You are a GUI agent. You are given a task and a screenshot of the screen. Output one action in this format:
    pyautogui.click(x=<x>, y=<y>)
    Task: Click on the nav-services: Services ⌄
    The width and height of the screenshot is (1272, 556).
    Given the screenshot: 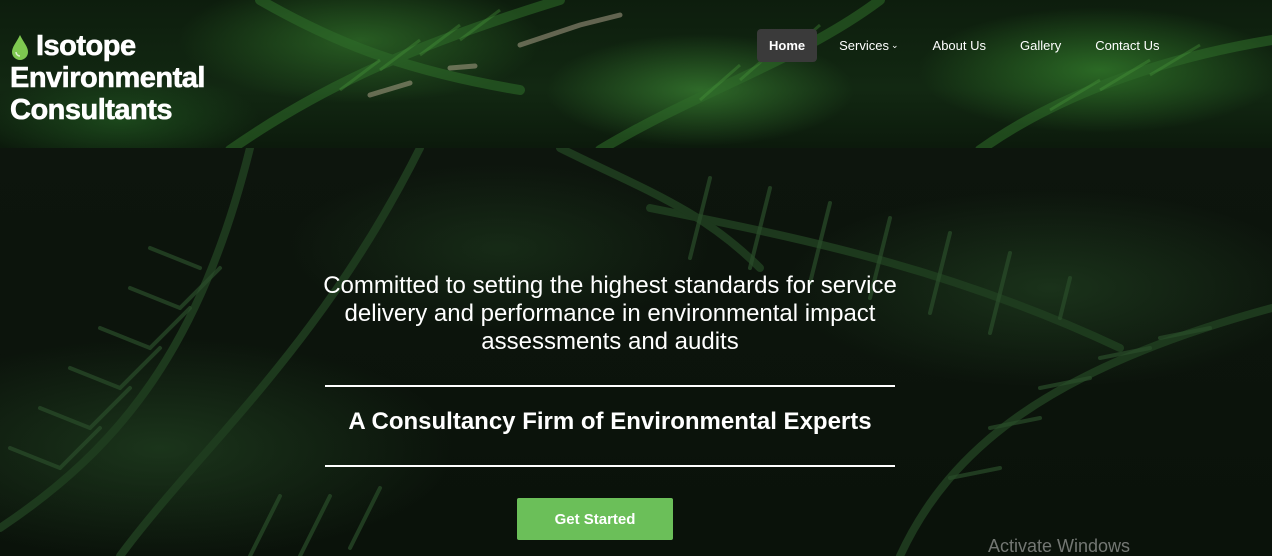 What is the action you would take?
    pyautogui.click(x=868, y=45)
    